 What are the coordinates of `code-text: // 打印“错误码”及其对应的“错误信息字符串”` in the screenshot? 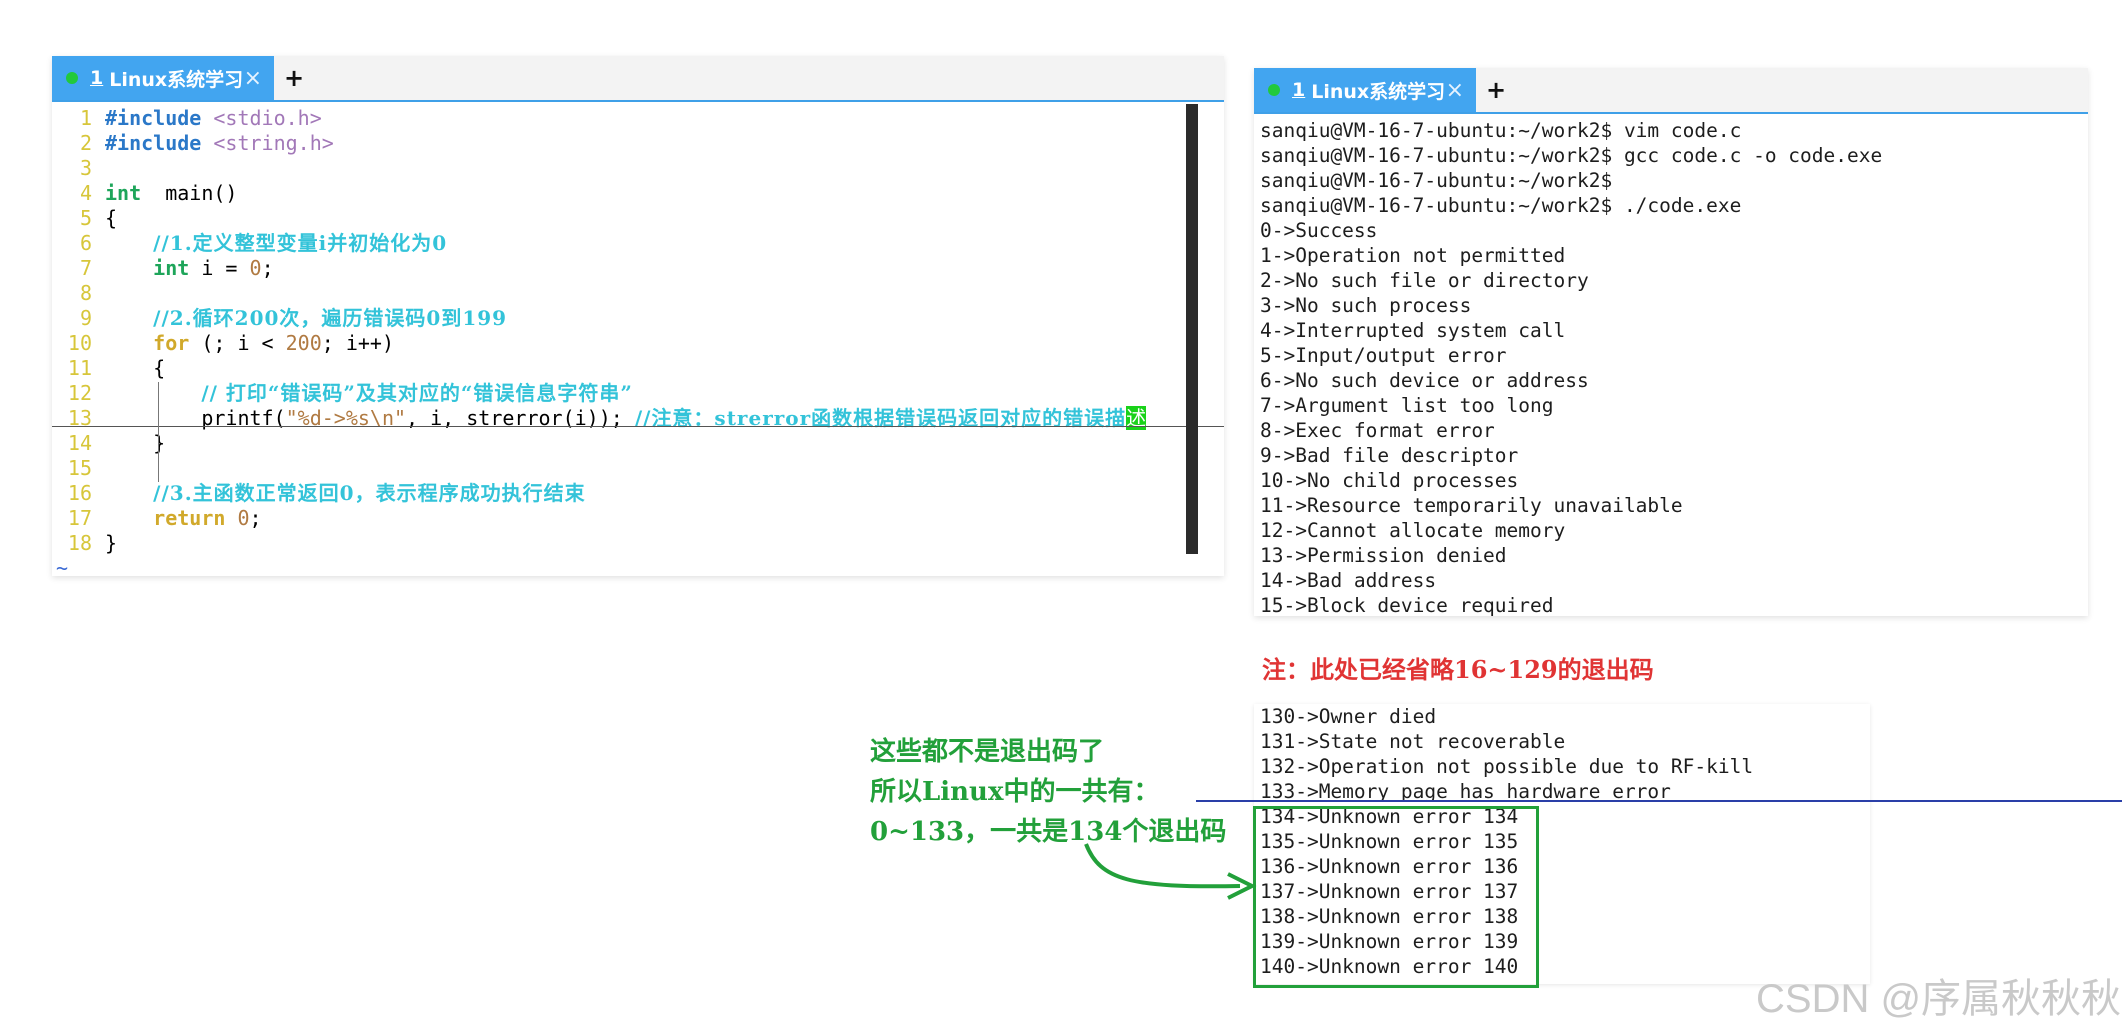 It's located at (369, 393).